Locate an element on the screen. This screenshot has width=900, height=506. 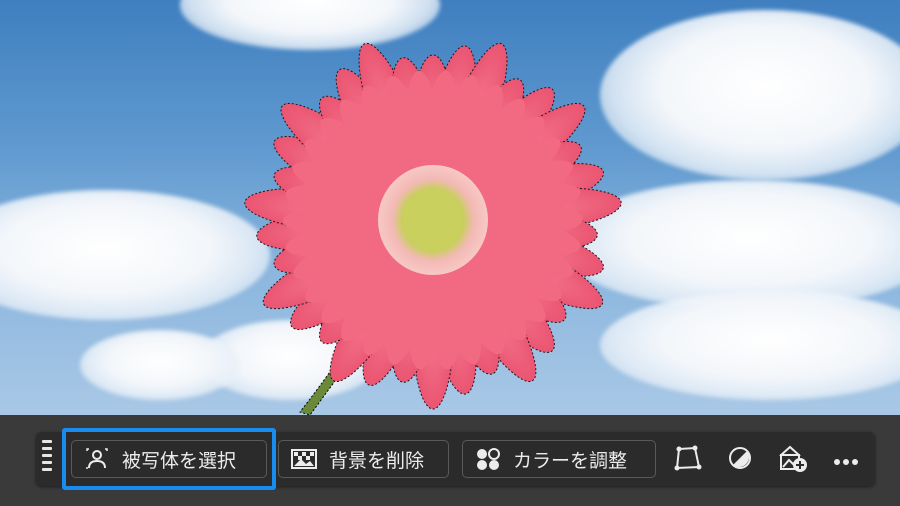
color-adjust-icon is located at coordinates (488, 459).